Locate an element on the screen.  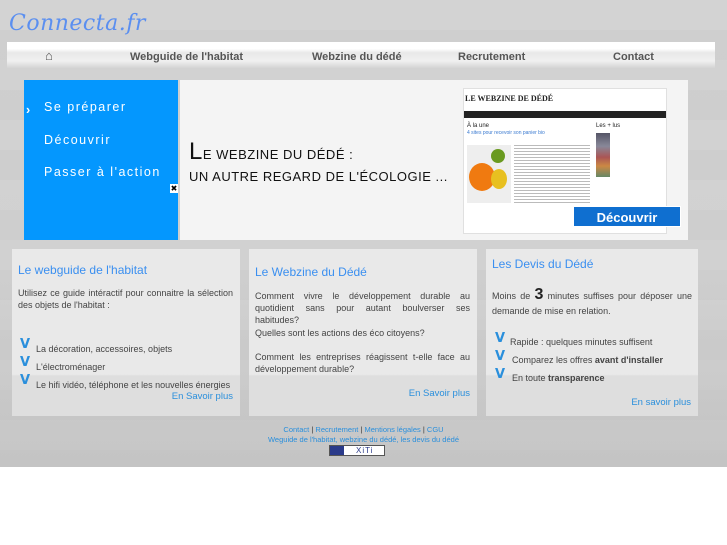
xiti-badge: XiTi is located at coordinates (357, 450).